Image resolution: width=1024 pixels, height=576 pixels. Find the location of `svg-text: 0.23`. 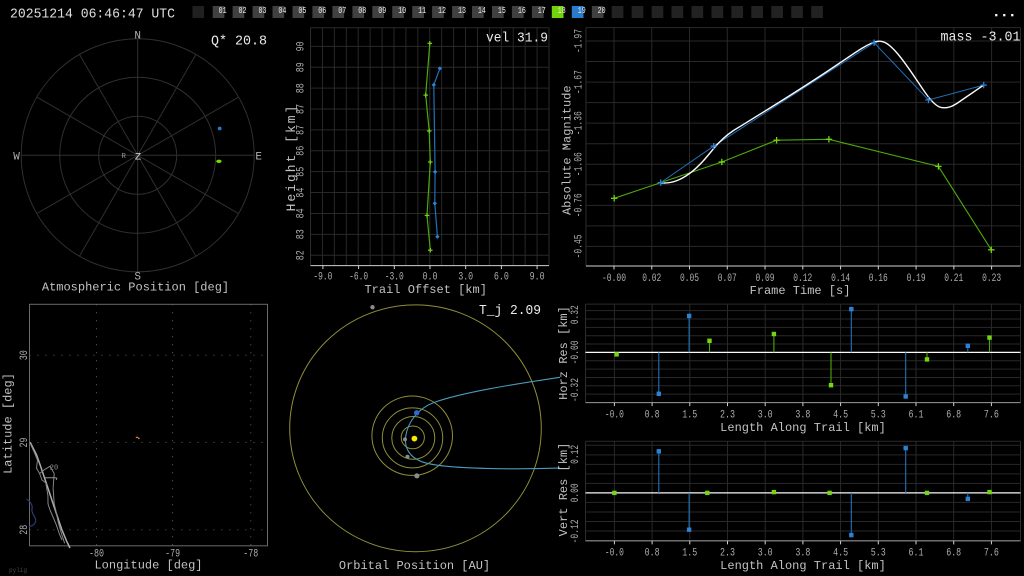

svg-text: 0.23 is located at coordinates (991, 279).